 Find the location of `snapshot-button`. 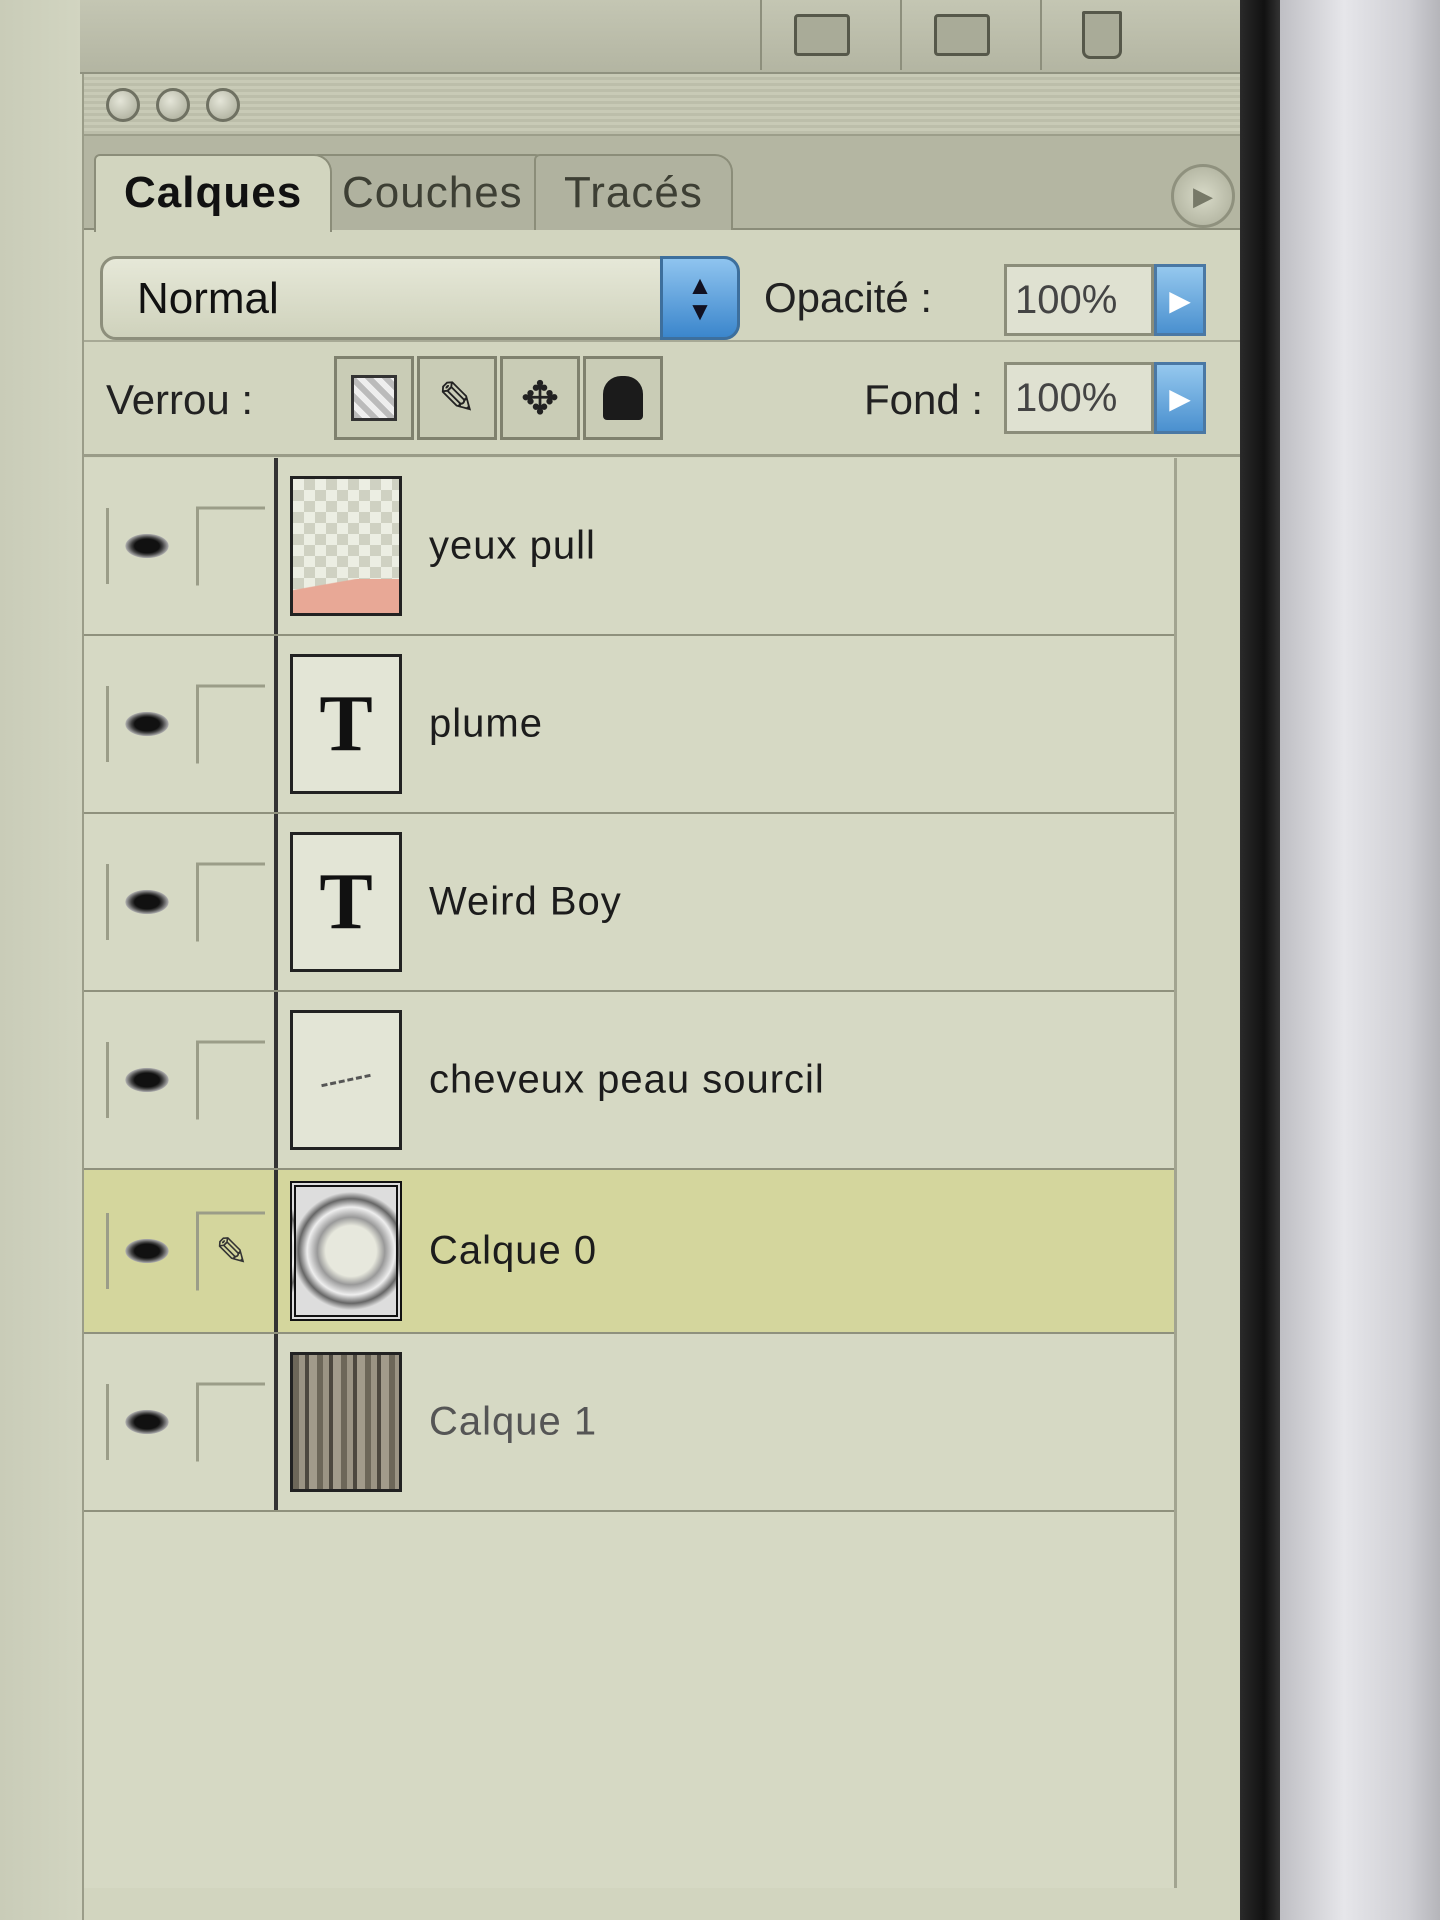

snapshot-button is located at coordinates (961, 35).